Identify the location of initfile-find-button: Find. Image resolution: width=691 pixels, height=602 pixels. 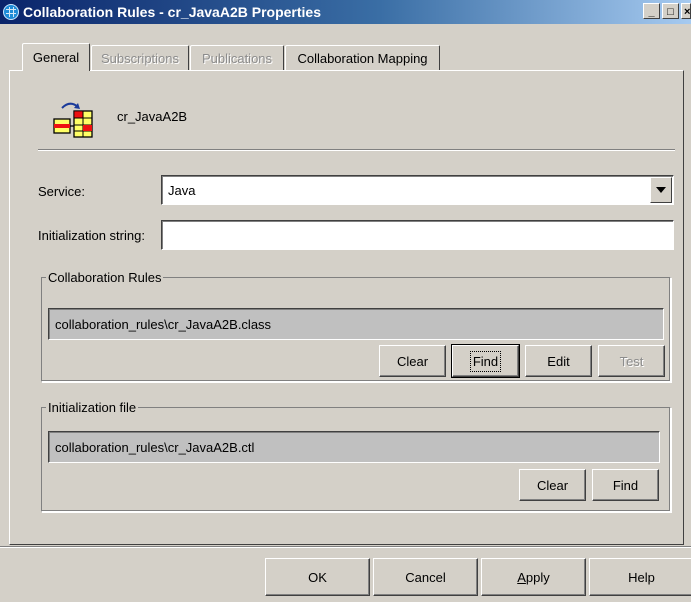
(625, 485).